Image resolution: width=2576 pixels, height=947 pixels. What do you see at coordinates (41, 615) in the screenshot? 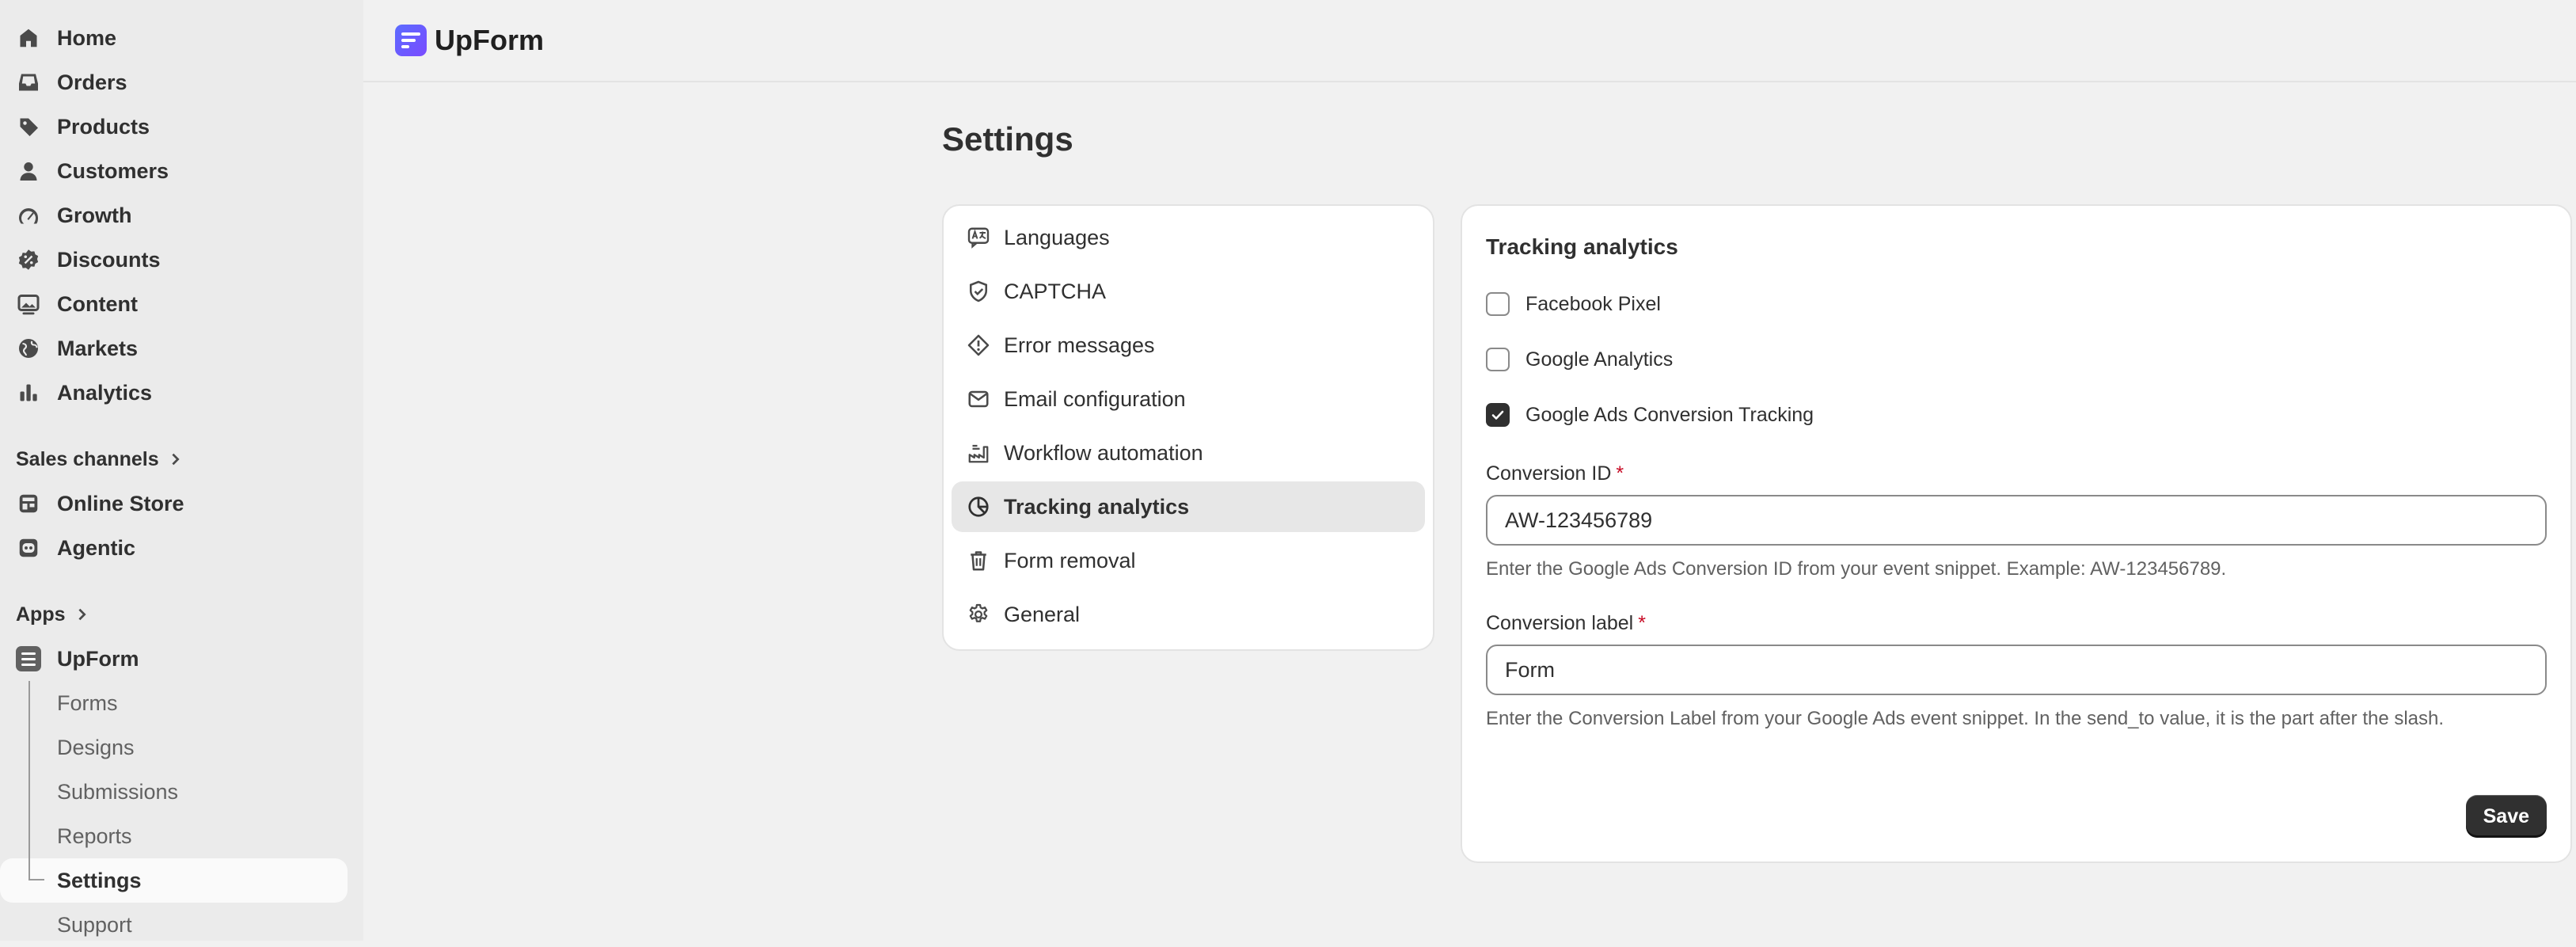
I see `apps-label: Apps` at bounding box center [41, 615].